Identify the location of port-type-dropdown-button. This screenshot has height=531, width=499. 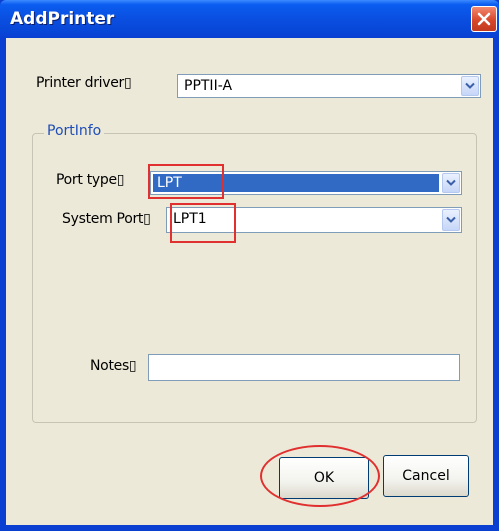
(451, 183).